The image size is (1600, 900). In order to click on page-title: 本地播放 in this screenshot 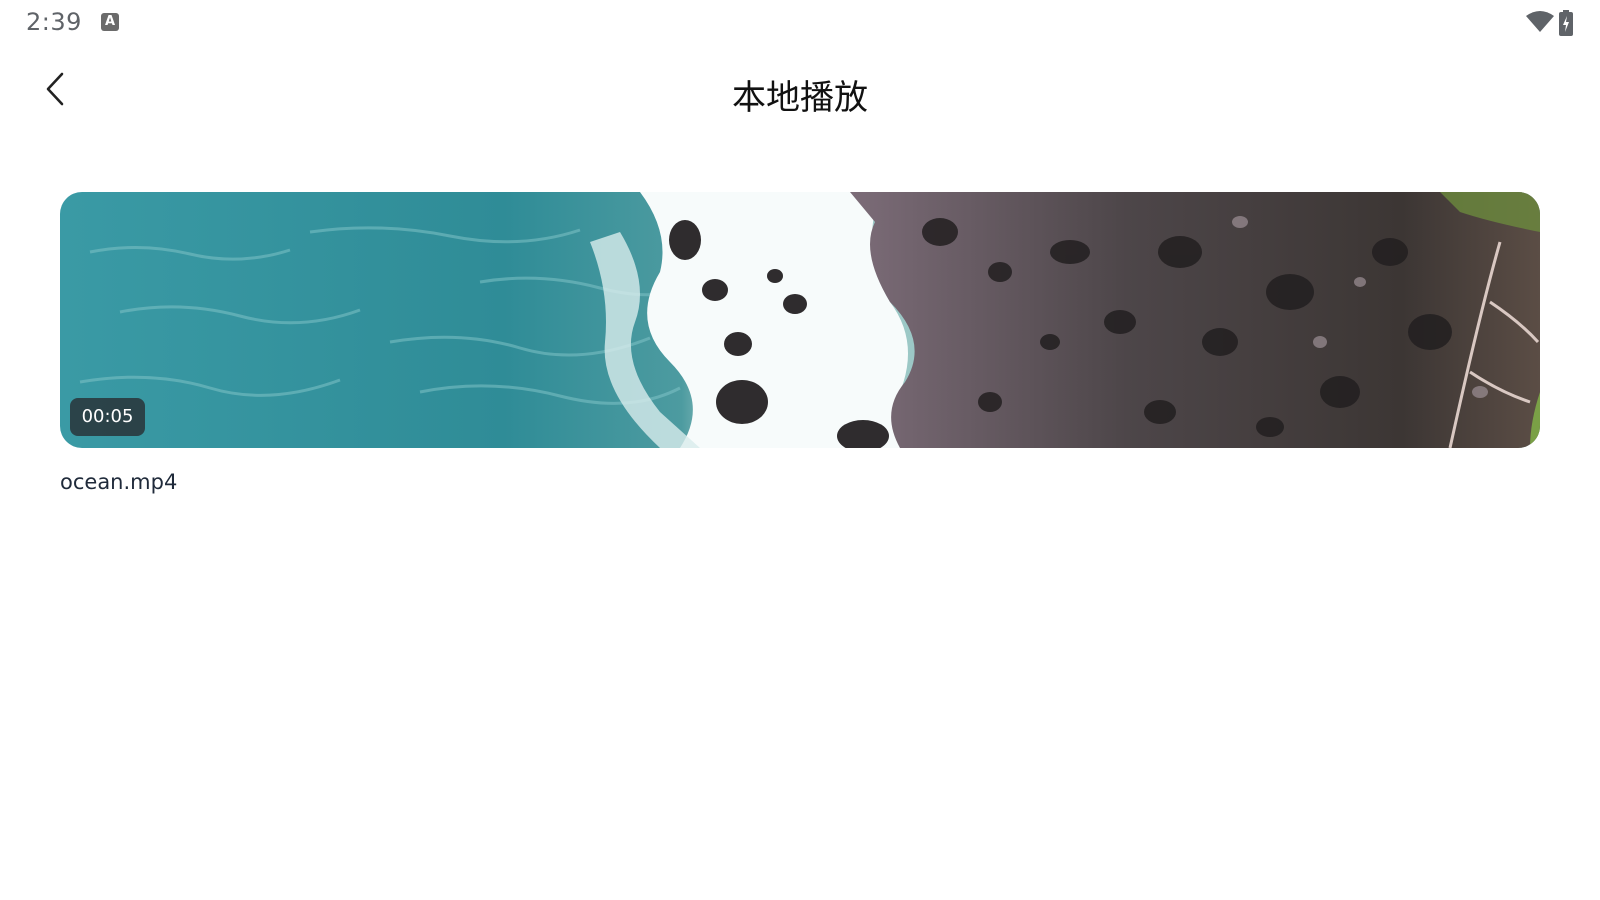, I will do `click(800, 98)`.